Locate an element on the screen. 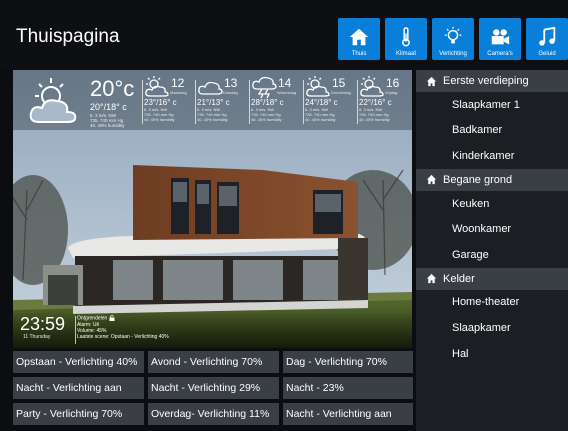 Image resolution: width=568 pixels, height=431 pixels. floor-header-basement: Kelder is located at coordinates (492, 278).